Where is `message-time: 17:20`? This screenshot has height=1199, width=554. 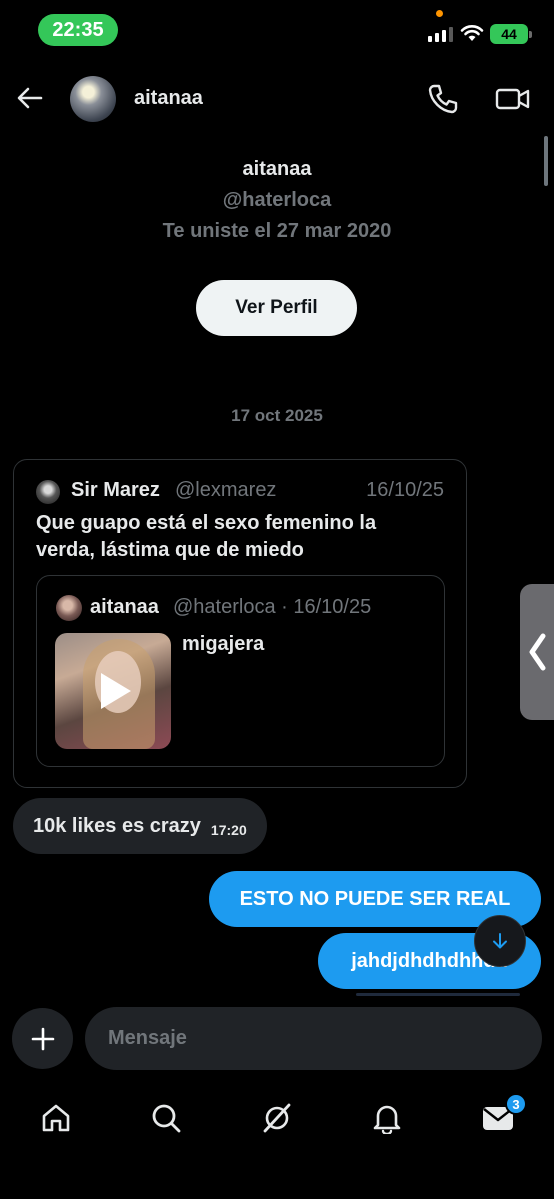
message-time: 17:20 is located at coordinates (228, 830).